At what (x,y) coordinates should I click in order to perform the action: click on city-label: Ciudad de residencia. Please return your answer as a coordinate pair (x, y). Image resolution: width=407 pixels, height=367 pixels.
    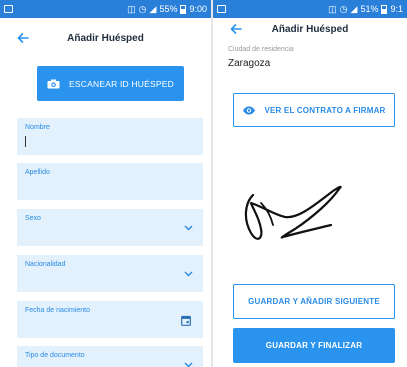
    Looking at the image, I should click on (261, 49).